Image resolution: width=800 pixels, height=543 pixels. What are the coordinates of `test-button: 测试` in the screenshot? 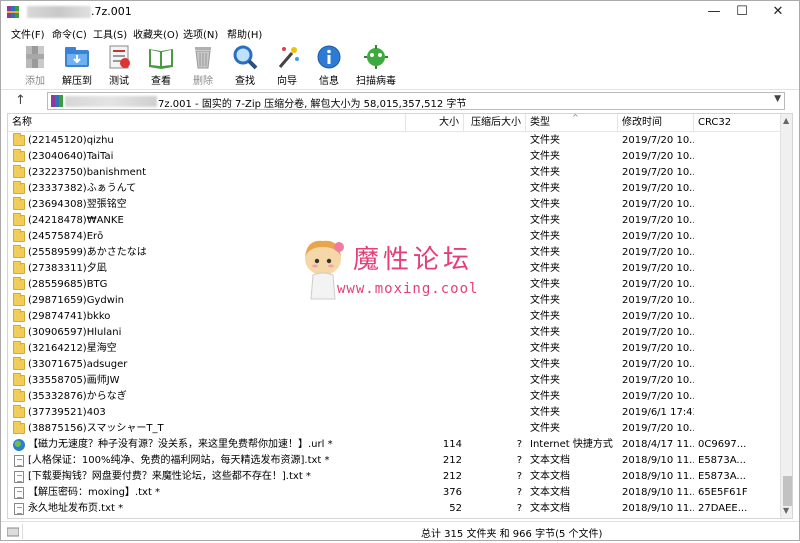 It's located at (119, 65).